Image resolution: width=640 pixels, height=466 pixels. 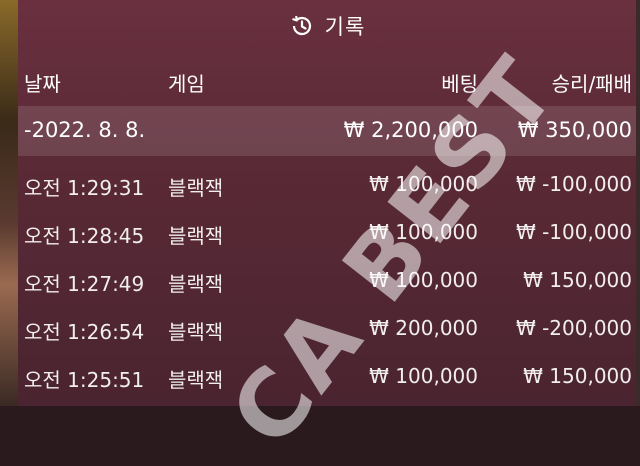 I want to click on page-title: 기록, so click(x=345, y=27).